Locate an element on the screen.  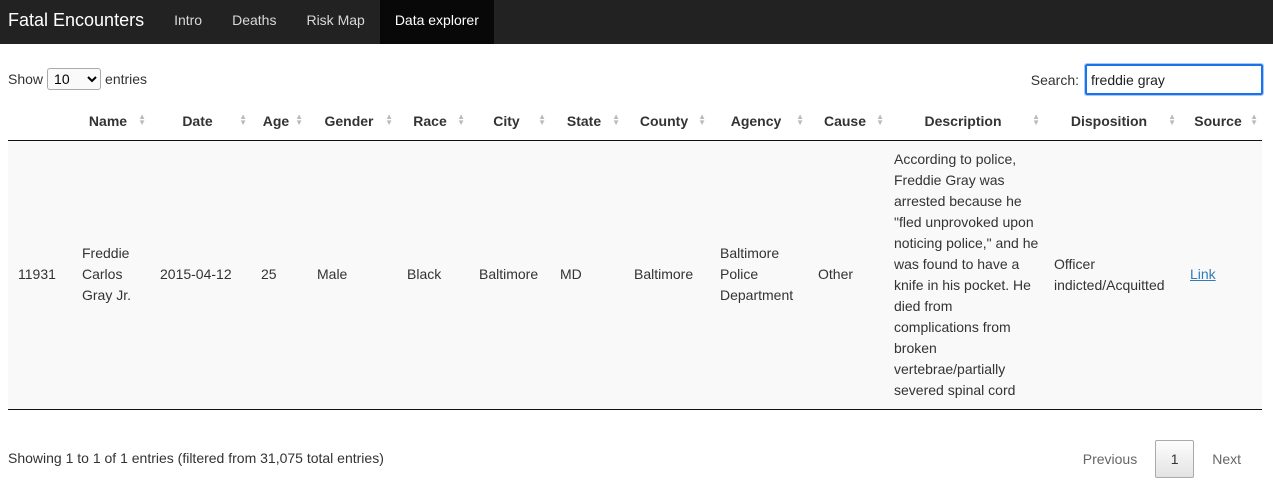
cell-county: Baltimore is located at coordinates (667, 275).